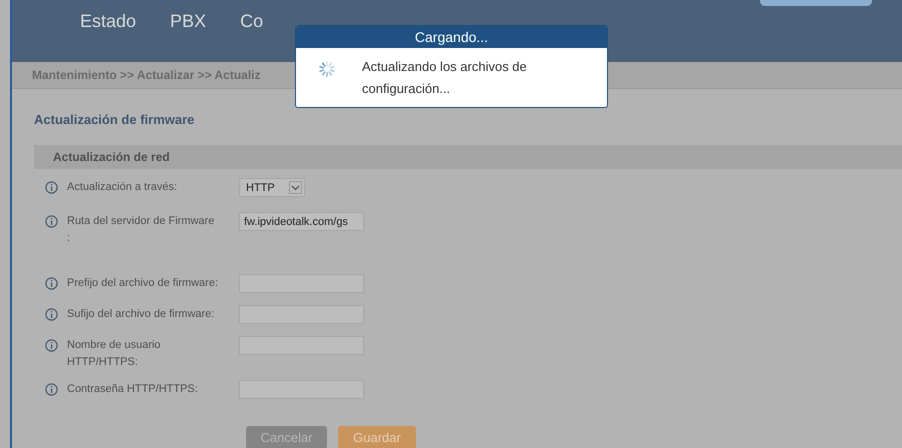 The image size is (902, 448). What do you see at coordinates (111, 157) in the screenshot?
I see `section-title: Actualización de red` at bounding box center [111, 157].